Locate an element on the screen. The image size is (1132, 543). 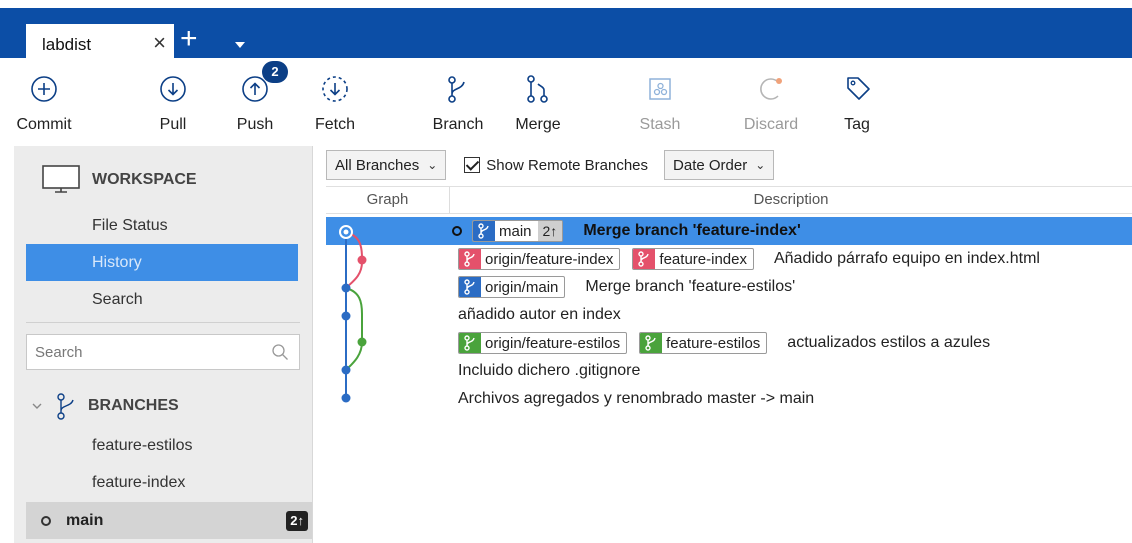
commit-message: Añadido párrafo equipo en index.html is located at coordinates (906, 258).